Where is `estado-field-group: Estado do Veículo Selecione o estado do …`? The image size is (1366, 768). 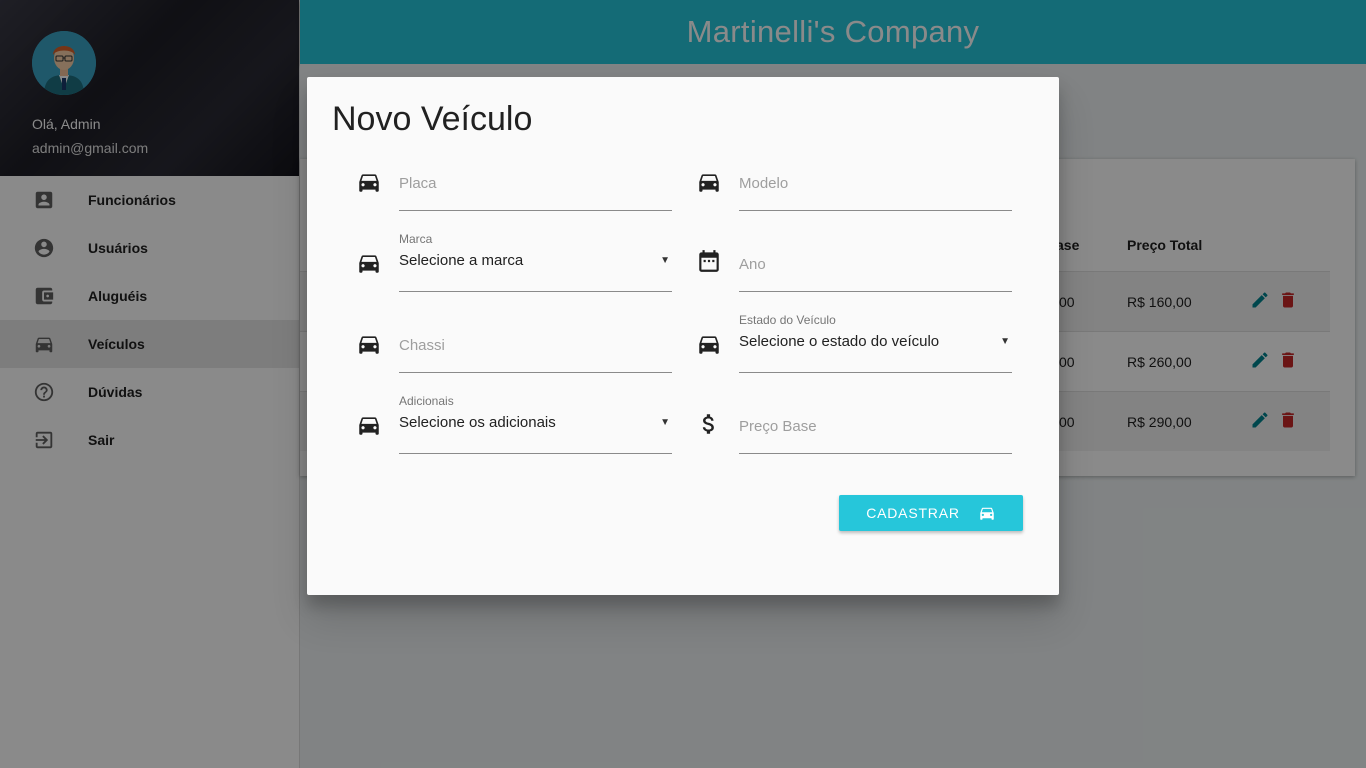 estado-field-group: Estado do Veículo Selecione o estado do … is located at coordinates (842, 343).